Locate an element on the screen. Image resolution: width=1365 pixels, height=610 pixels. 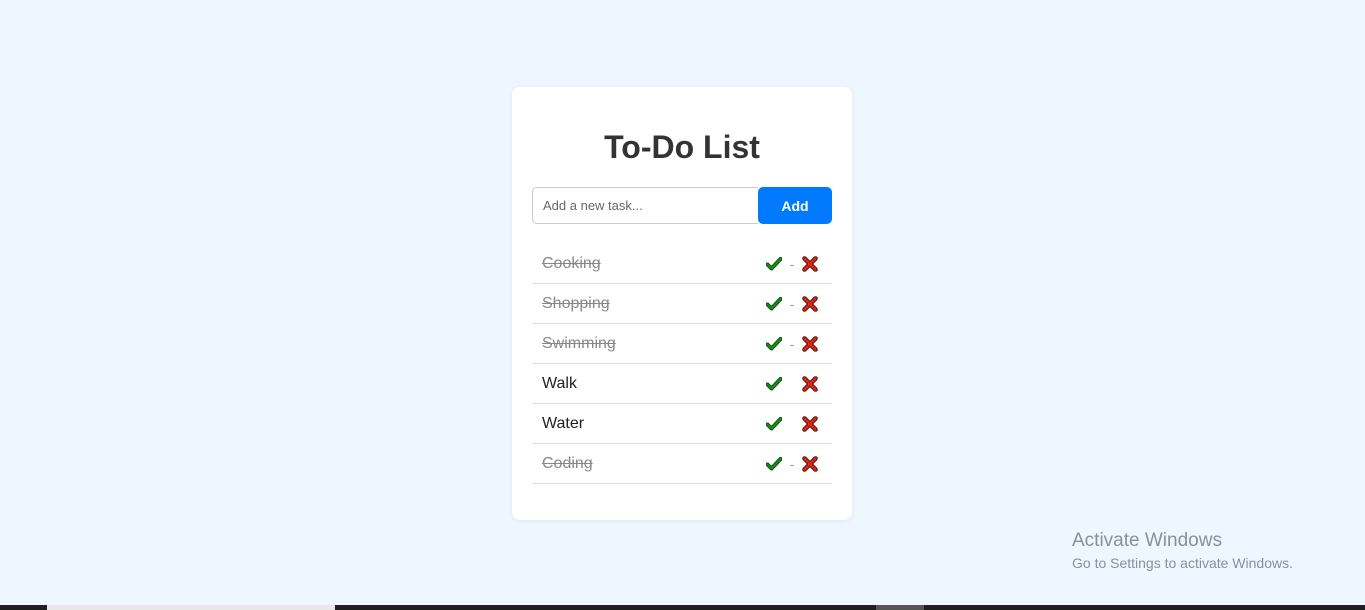
watermark-title: Activate Windows is located at coordinates (1147, 540).